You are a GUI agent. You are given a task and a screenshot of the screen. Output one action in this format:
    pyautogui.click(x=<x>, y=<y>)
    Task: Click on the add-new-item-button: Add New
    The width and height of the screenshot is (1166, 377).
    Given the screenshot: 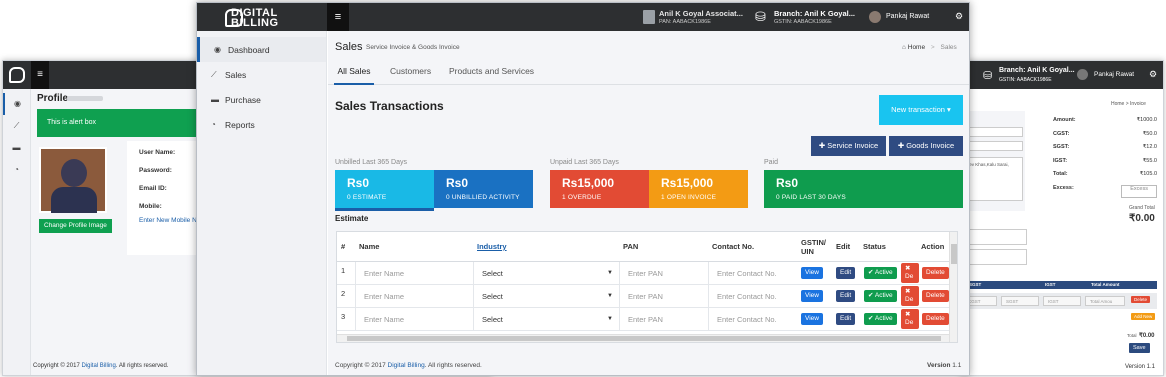 What is the action you would take?
    pyautogui.click(x=1143, y=316)
    